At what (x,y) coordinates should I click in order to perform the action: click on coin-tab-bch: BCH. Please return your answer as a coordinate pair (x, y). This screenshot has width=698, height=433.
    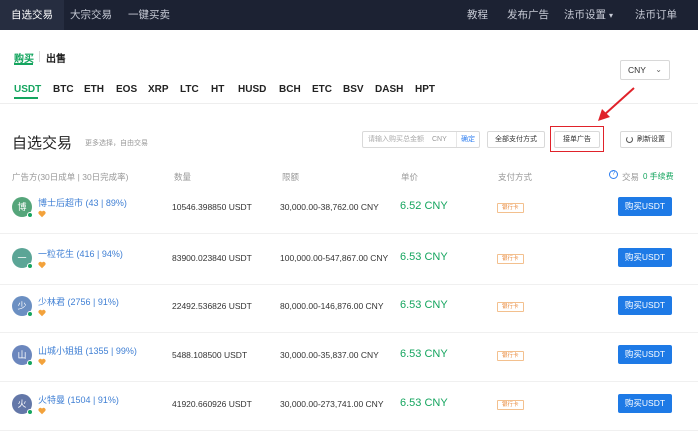
    Looking at the image, I should click on (290, 89).